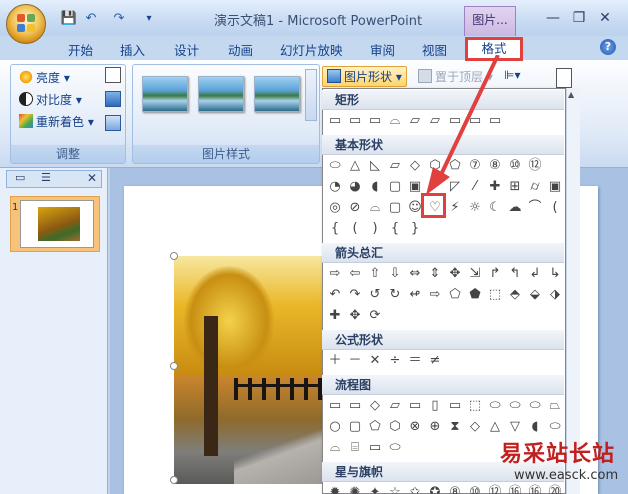  I want to click on pane-close-icon: ✕, so click(92, 178).